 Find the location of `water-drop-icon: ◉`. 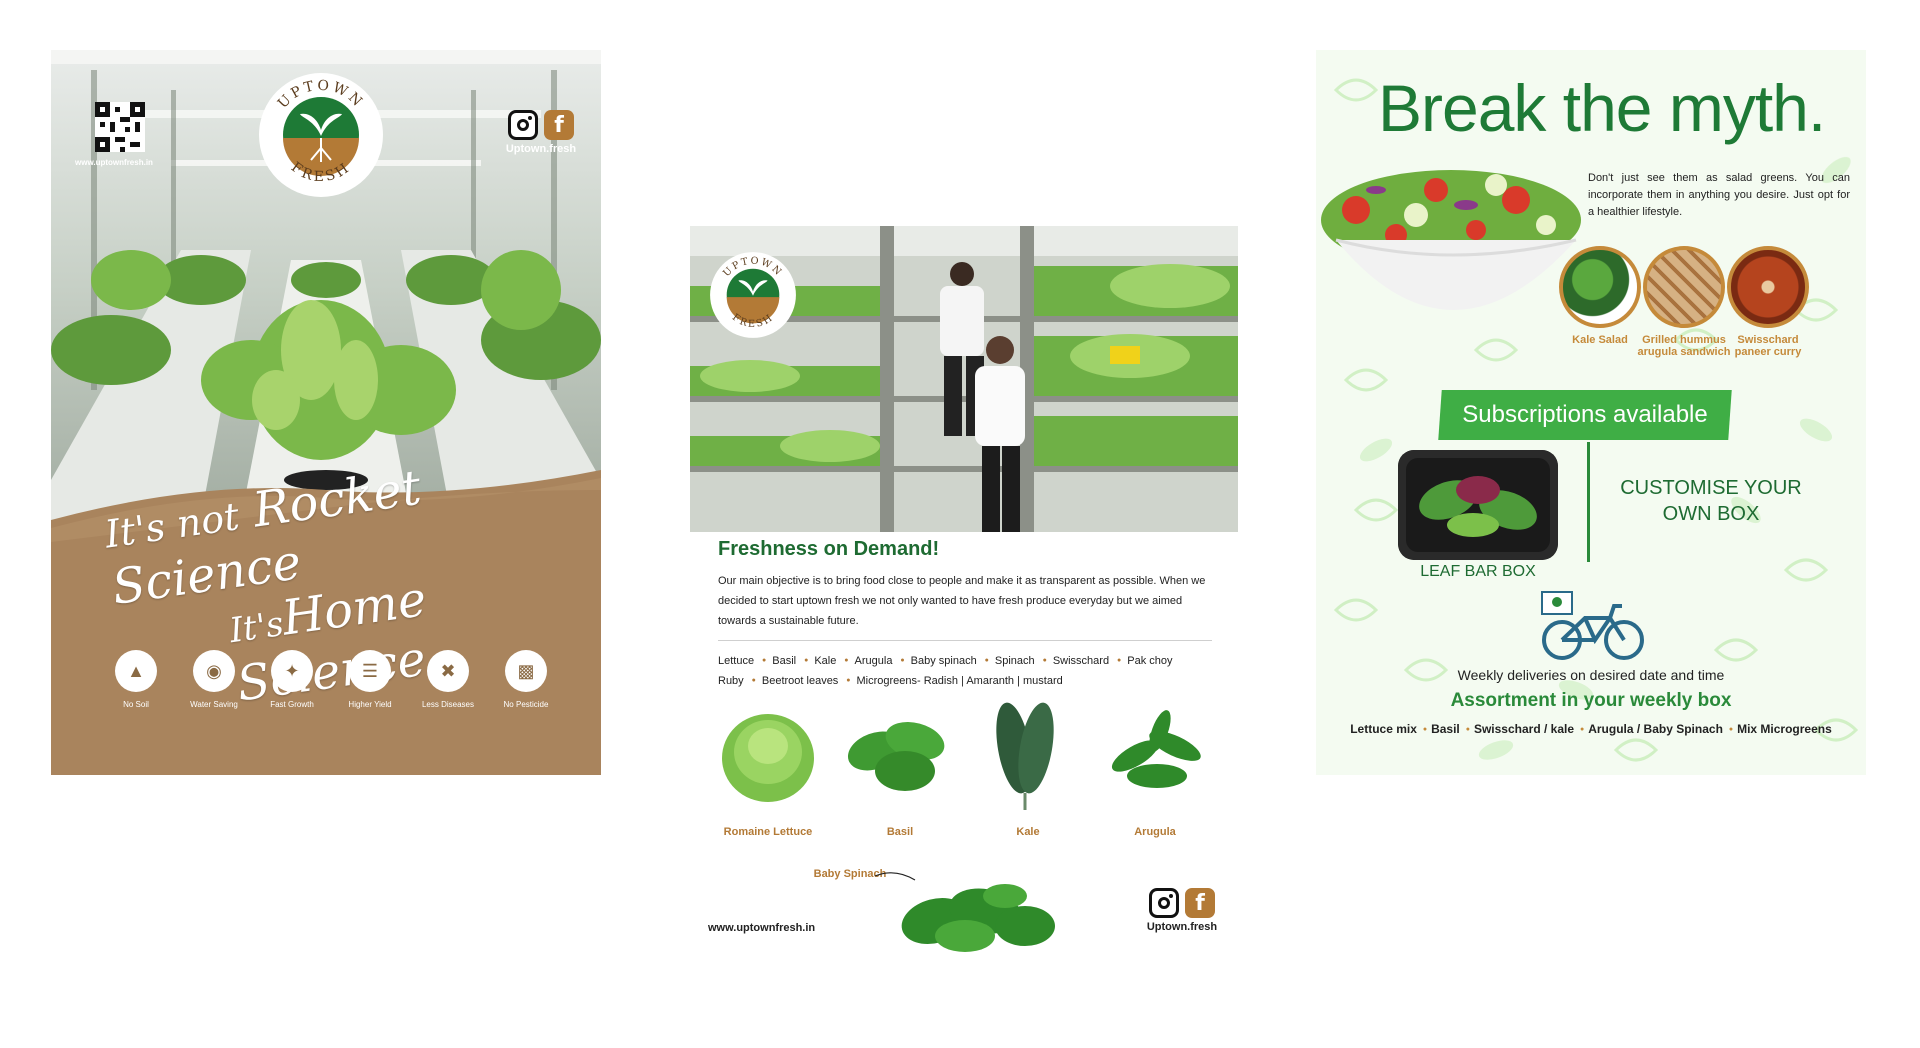

water-drop-icon: ◉ is located at coordinates (214, 671).